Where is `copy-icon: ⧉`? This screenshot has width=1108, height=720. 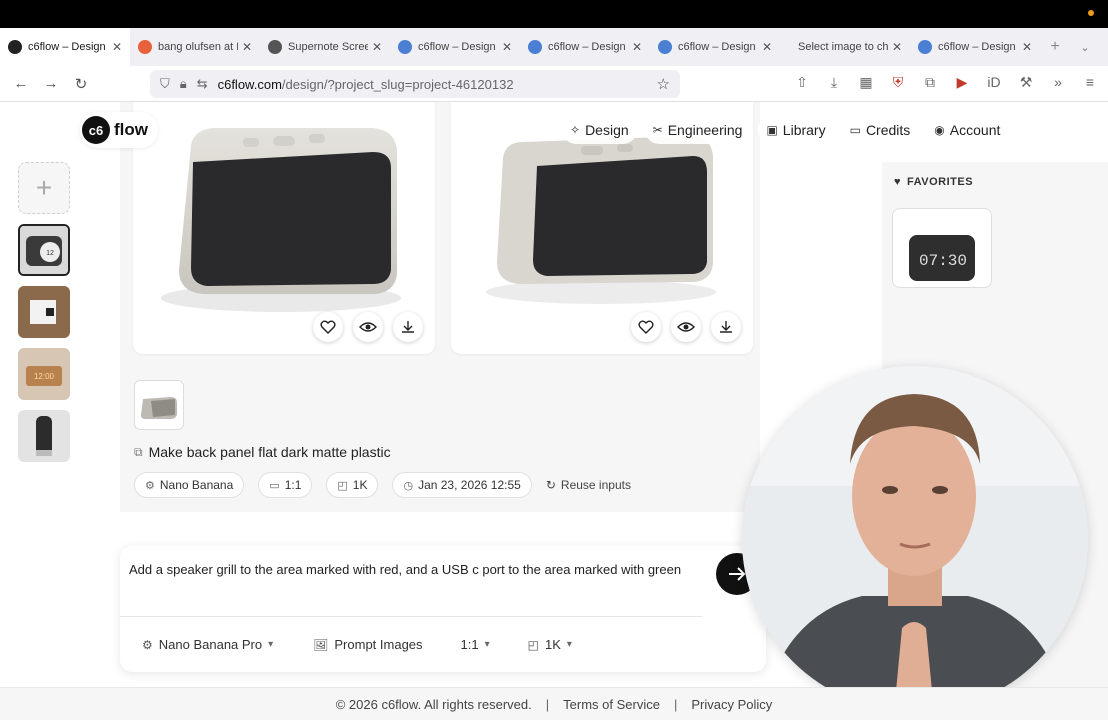
copy-icon: ⧉ is located at coordinates (138, 452).